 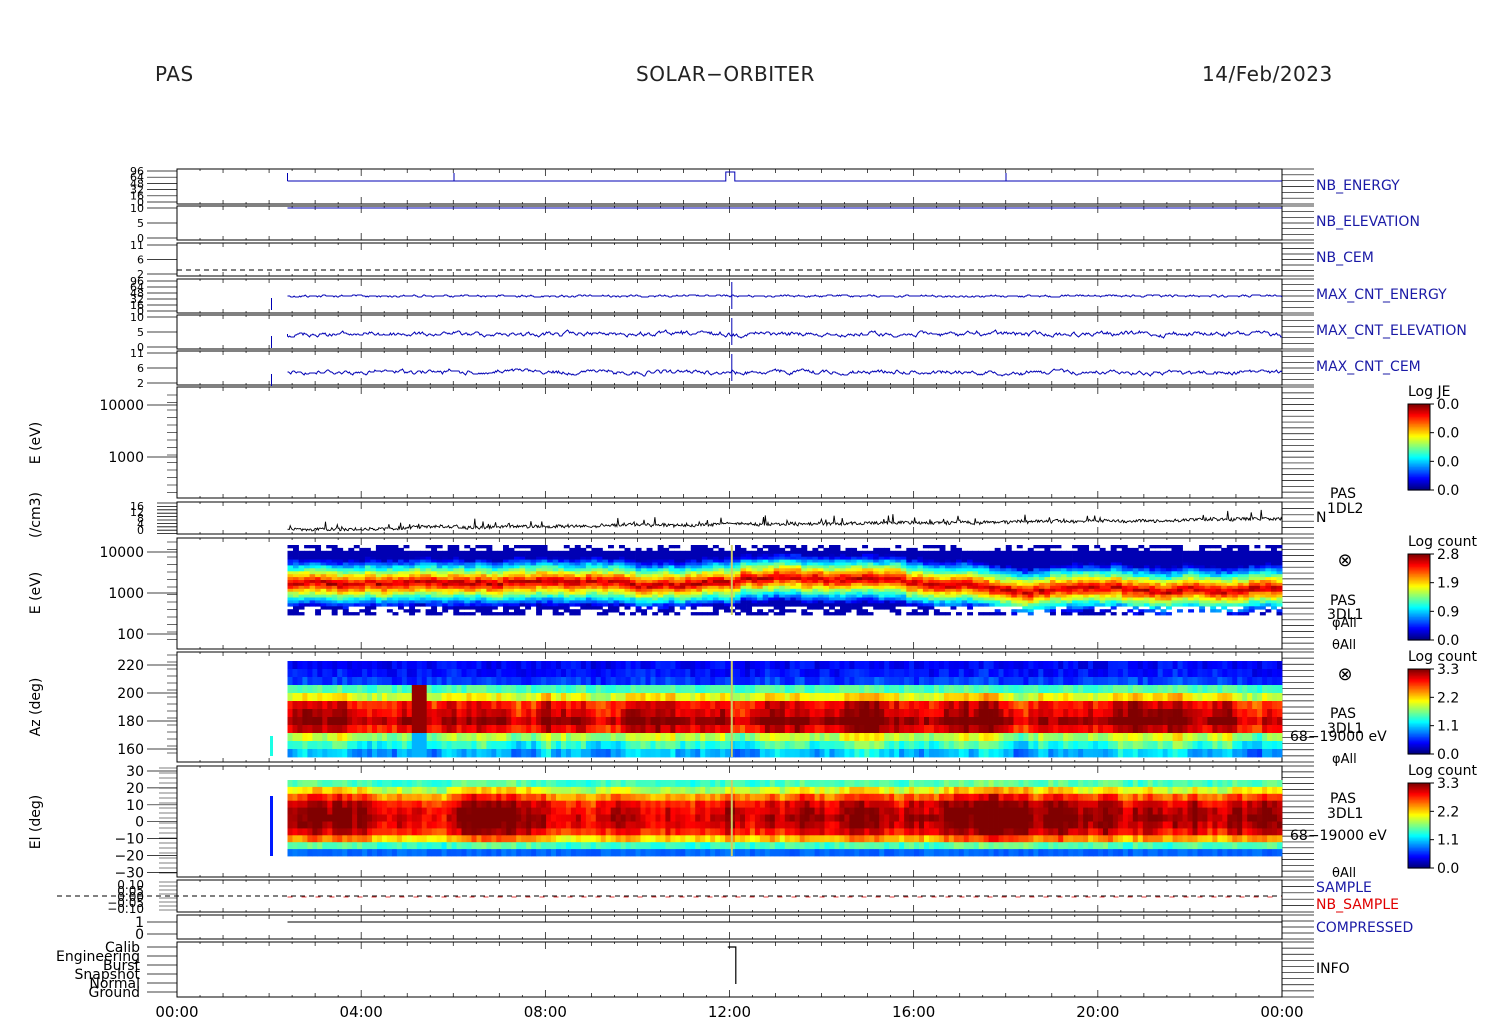 I want to click on colorbar-1dl2-tick-label: 0.0, so click(x=1448, y=405).